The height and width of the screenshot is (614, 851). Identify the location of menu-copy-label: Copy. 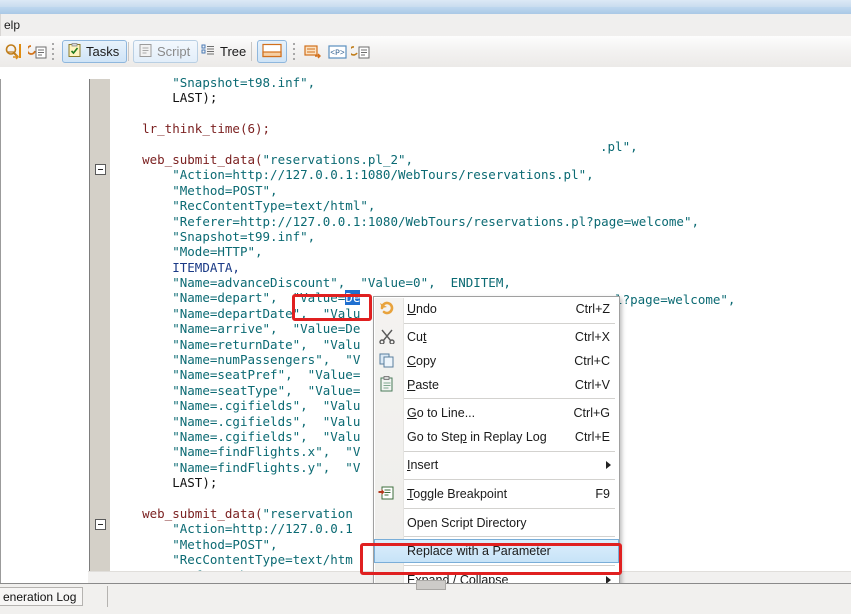
(422, 360).